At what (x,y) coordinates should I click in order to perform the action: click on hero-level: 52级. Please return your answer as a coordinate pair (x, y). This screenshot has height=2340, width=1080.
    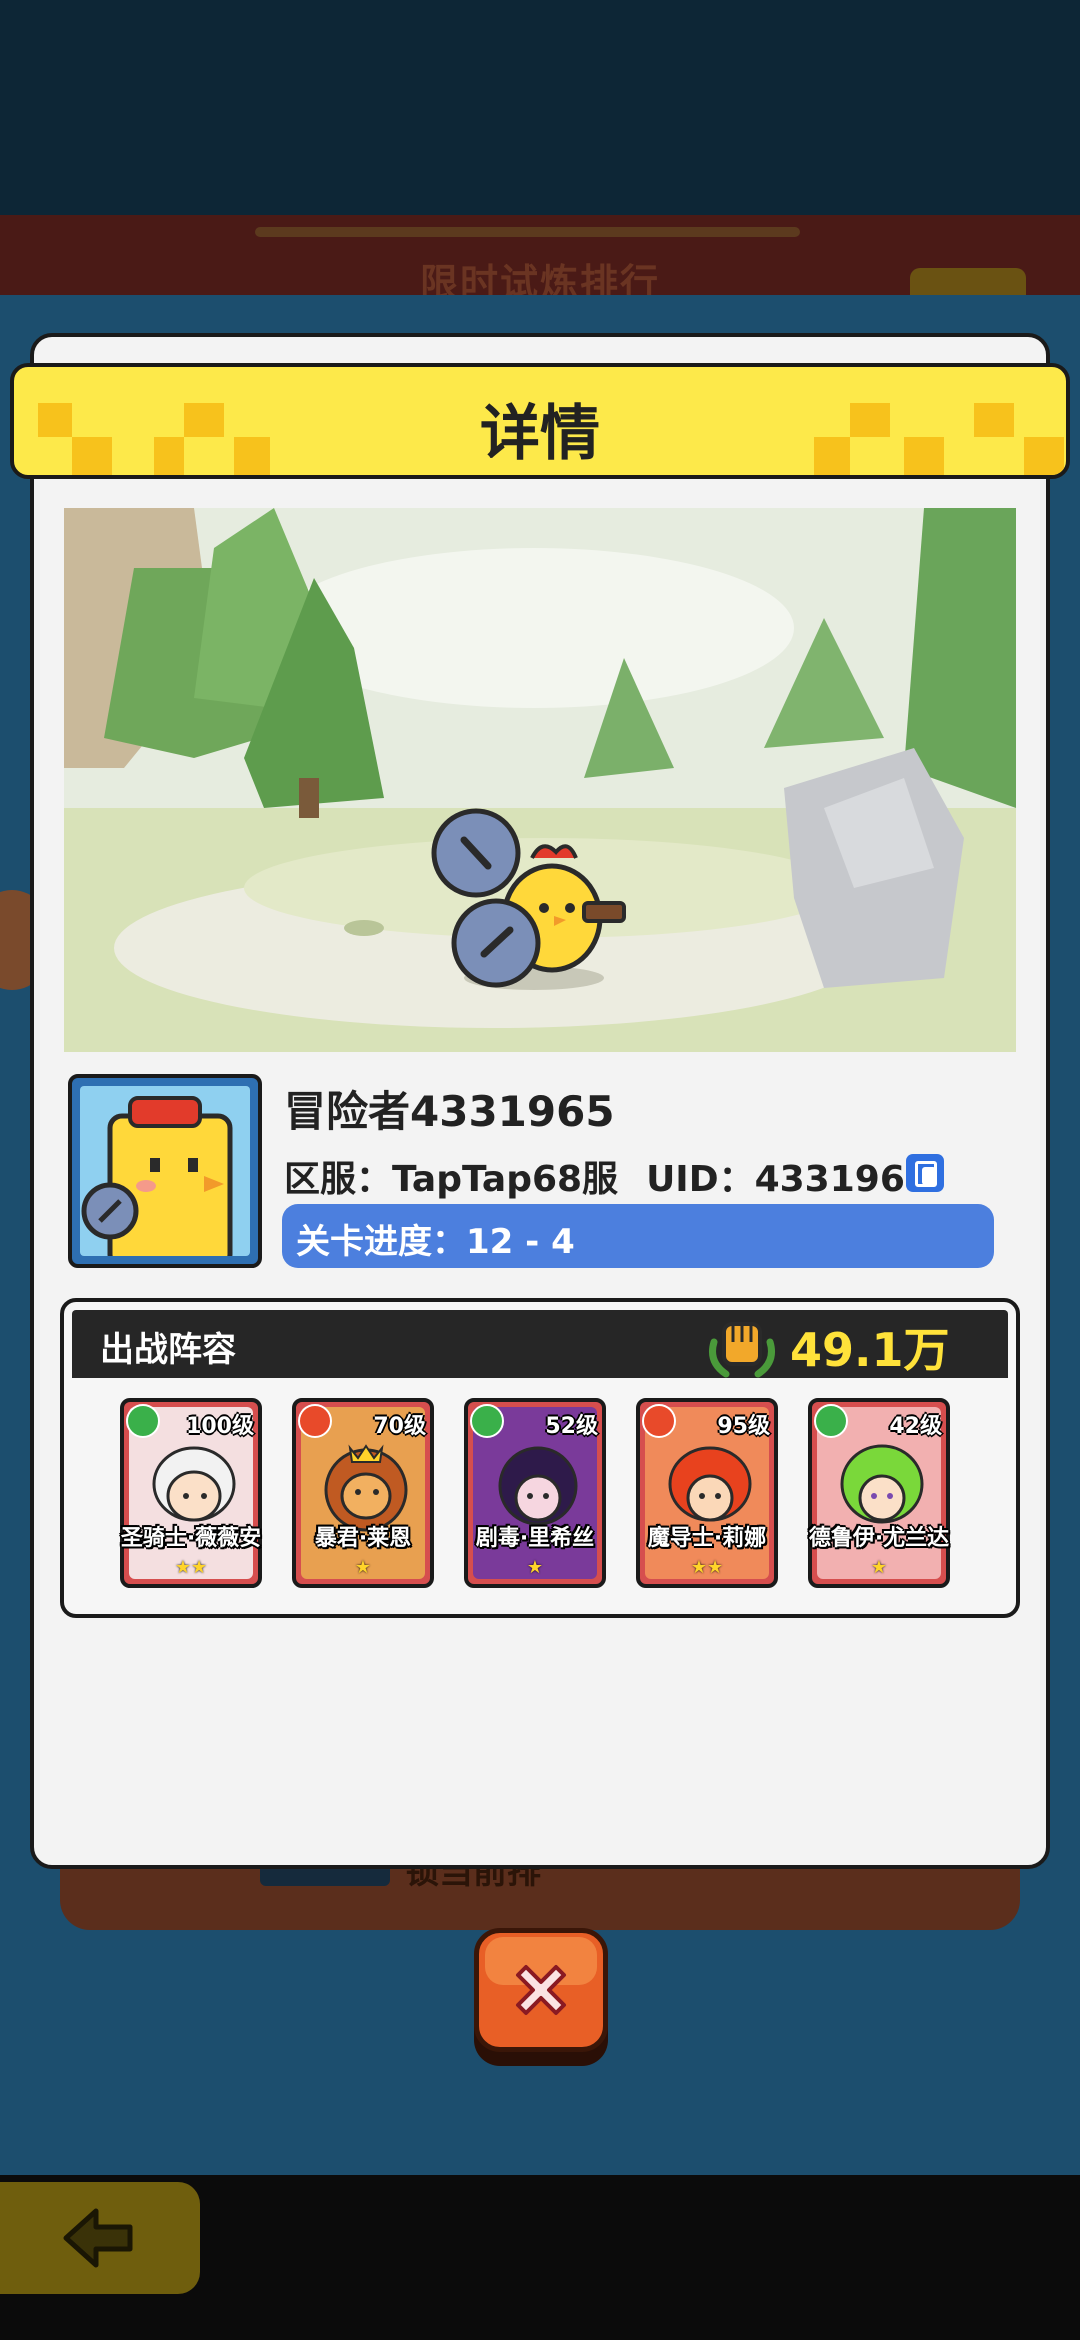
    Looking at the image, I should click on (571, 1426).